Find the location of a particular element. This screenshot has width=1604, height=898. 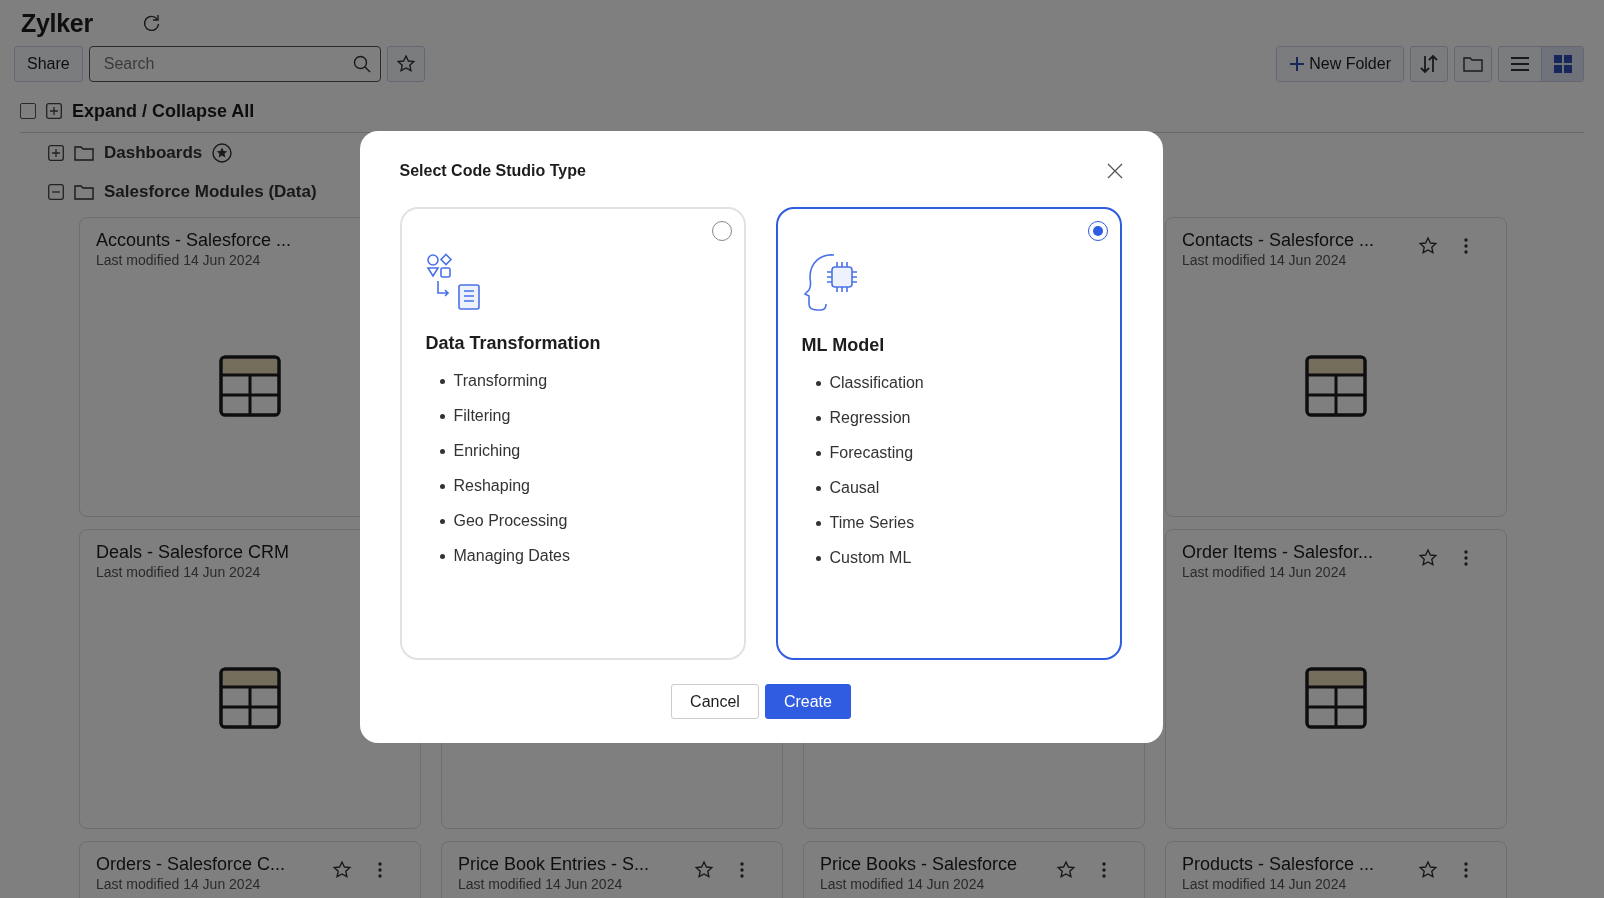

star-badge-icon is located at coordinates (222, 152).